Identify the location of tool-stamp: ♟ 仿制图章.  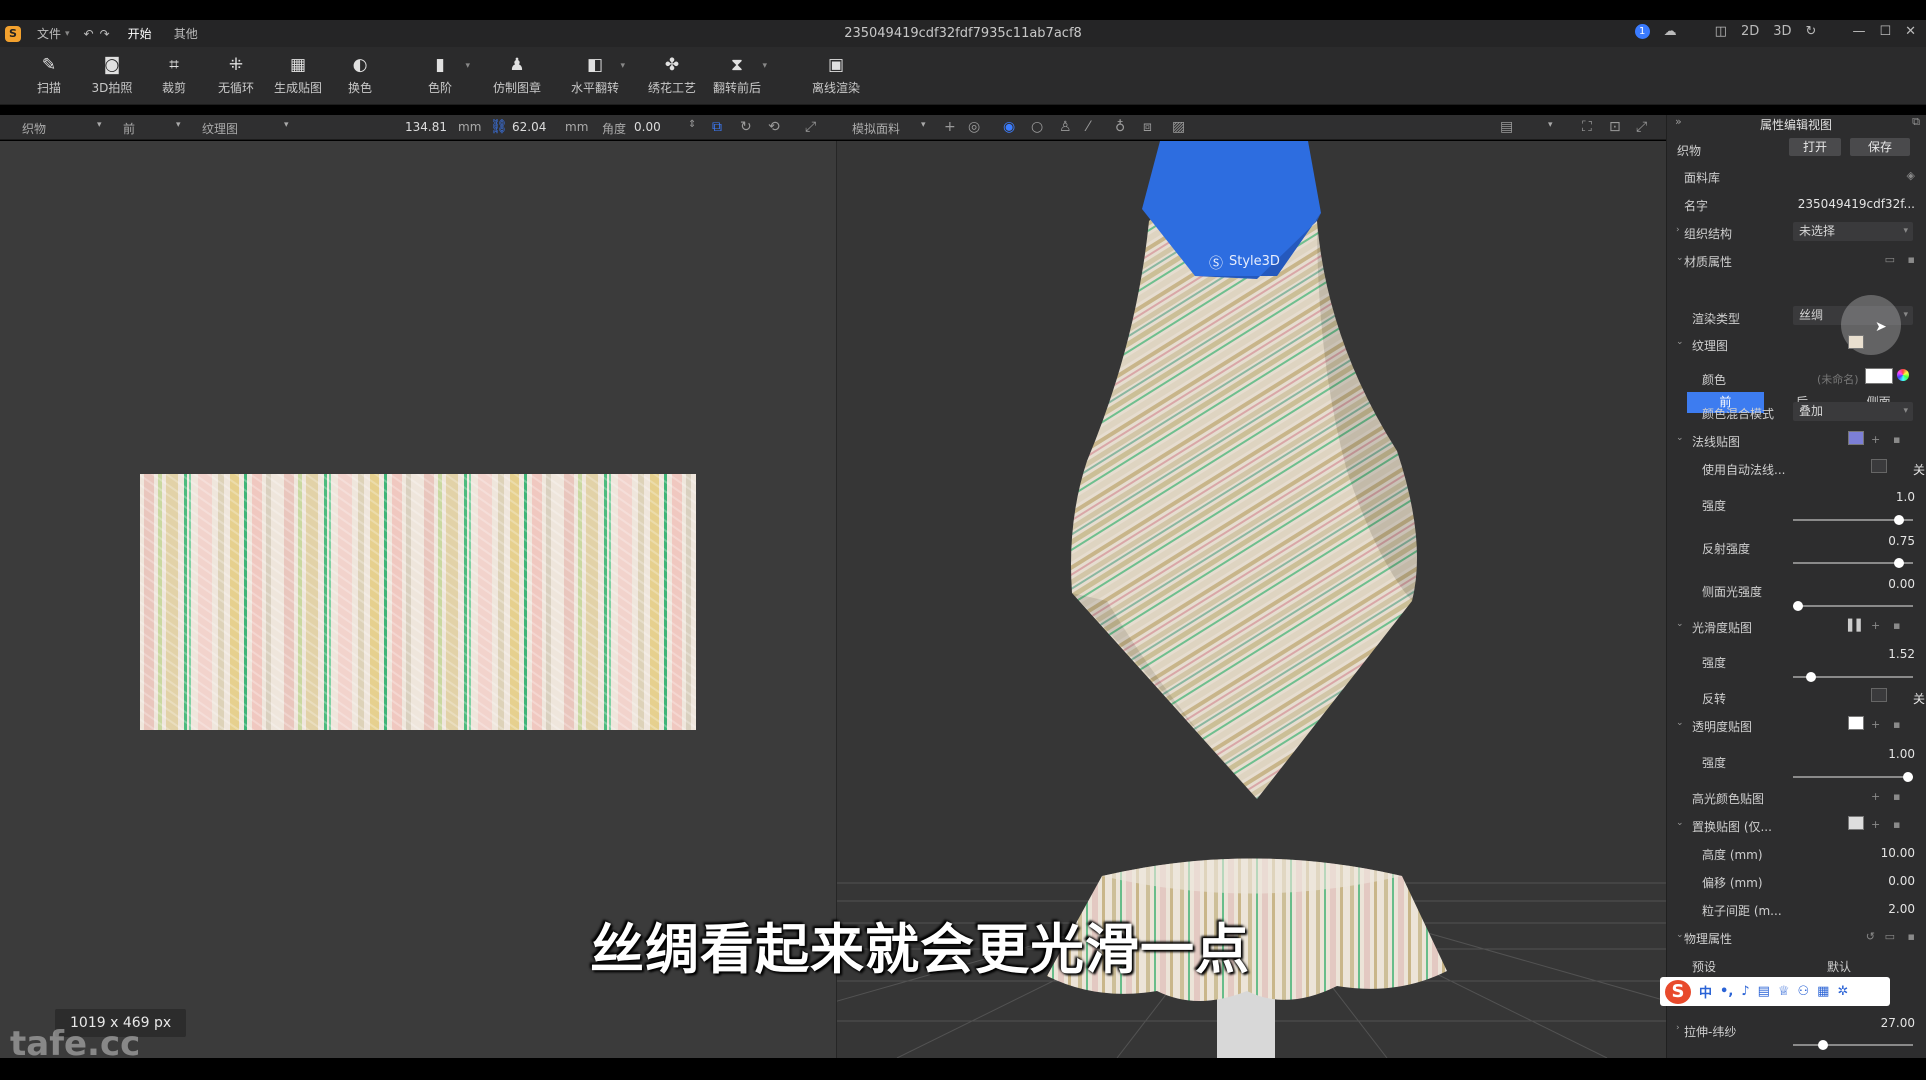
(517, 75).